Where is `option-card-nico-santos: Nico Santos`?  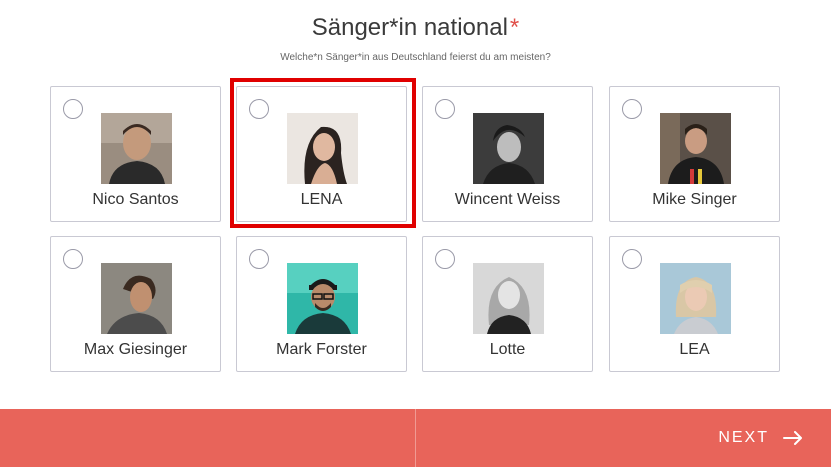
option-card-nico-santos: Nico Santos is located at coordinates (135, 154).